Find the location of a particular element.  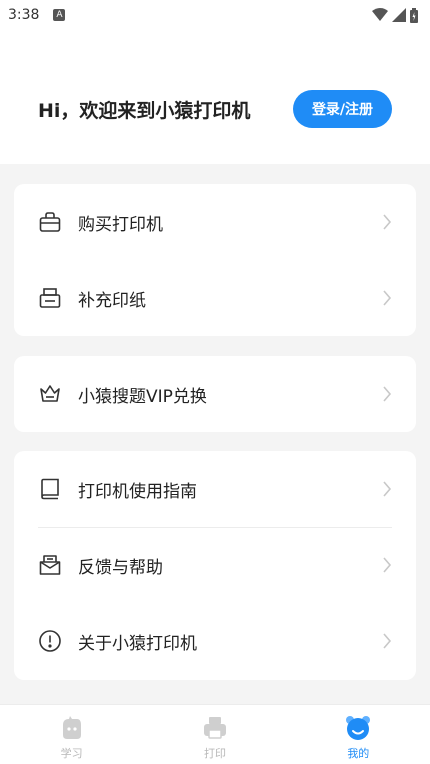

menu-item-label: 反馈与帮助 is located at coordinates (120, 567).